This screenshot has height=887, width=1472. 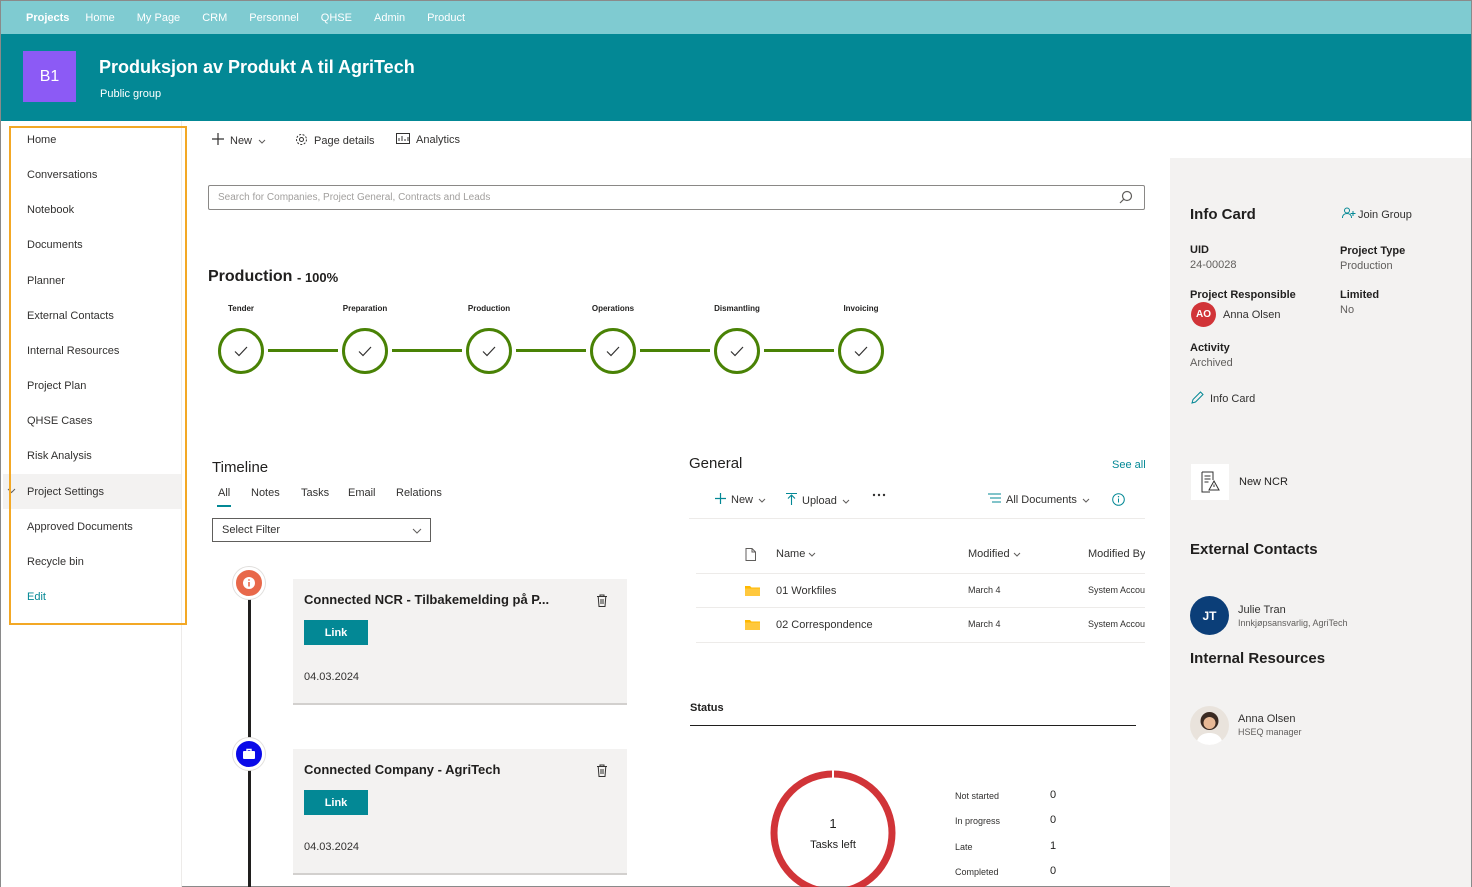 I want to click on edit-info-card-button: Info Card, so click(x=1223, y=399).